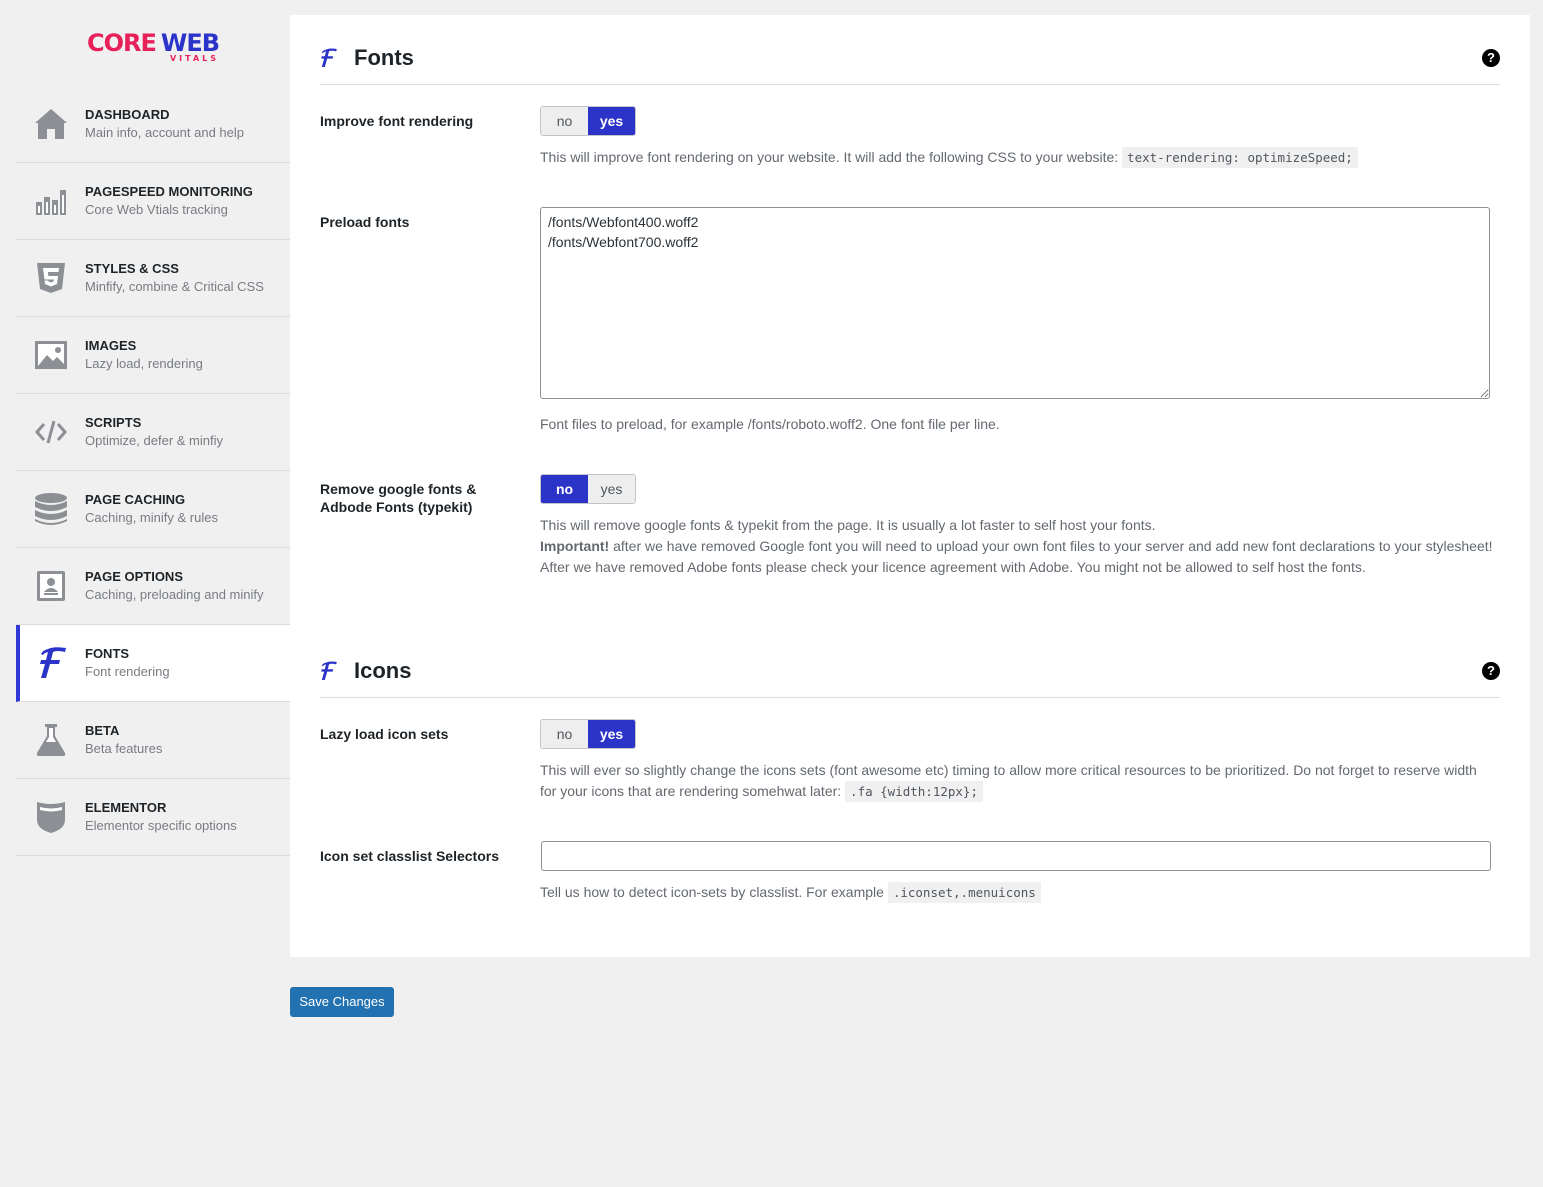  I want to click on sidebar-item-beta: BETA Beta features, so click(153, 740).